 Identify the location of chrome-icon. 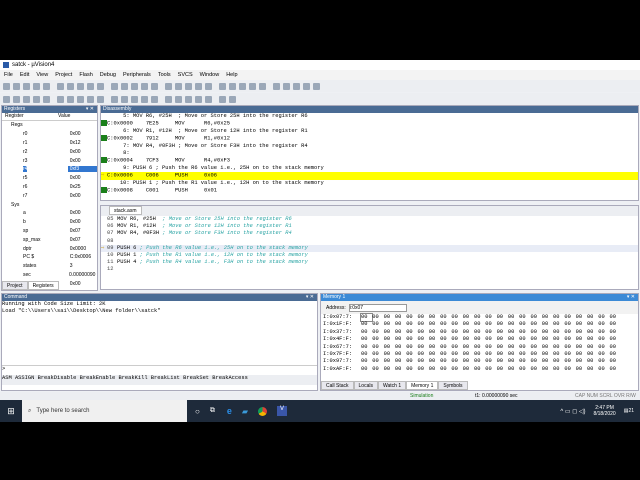
(263, 411).